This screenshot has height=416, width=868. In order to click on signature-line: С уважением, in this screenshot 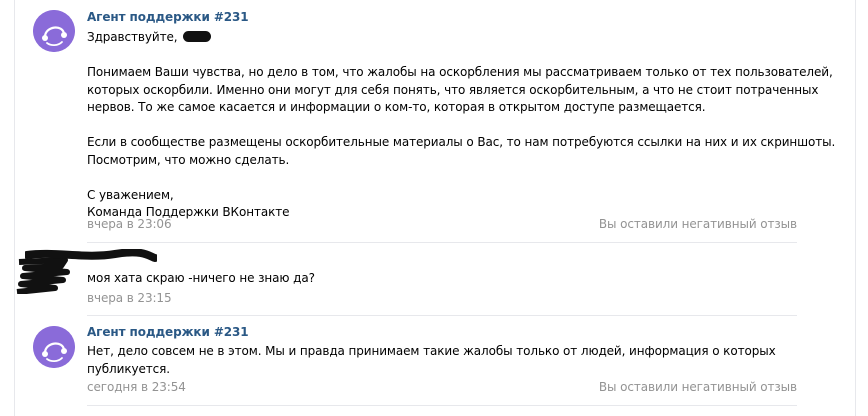, I will do `click(130, 194)`.